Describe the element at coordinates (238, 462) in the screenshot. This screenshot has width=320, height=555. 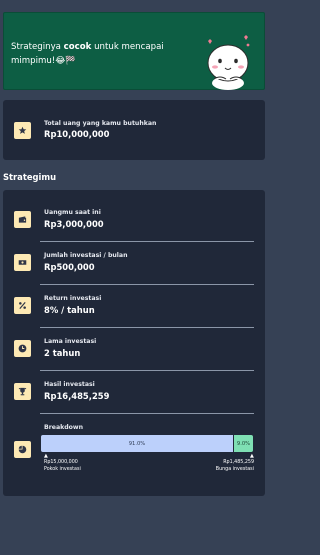
I see `interest-amount: Rp1,485,259` at that location.